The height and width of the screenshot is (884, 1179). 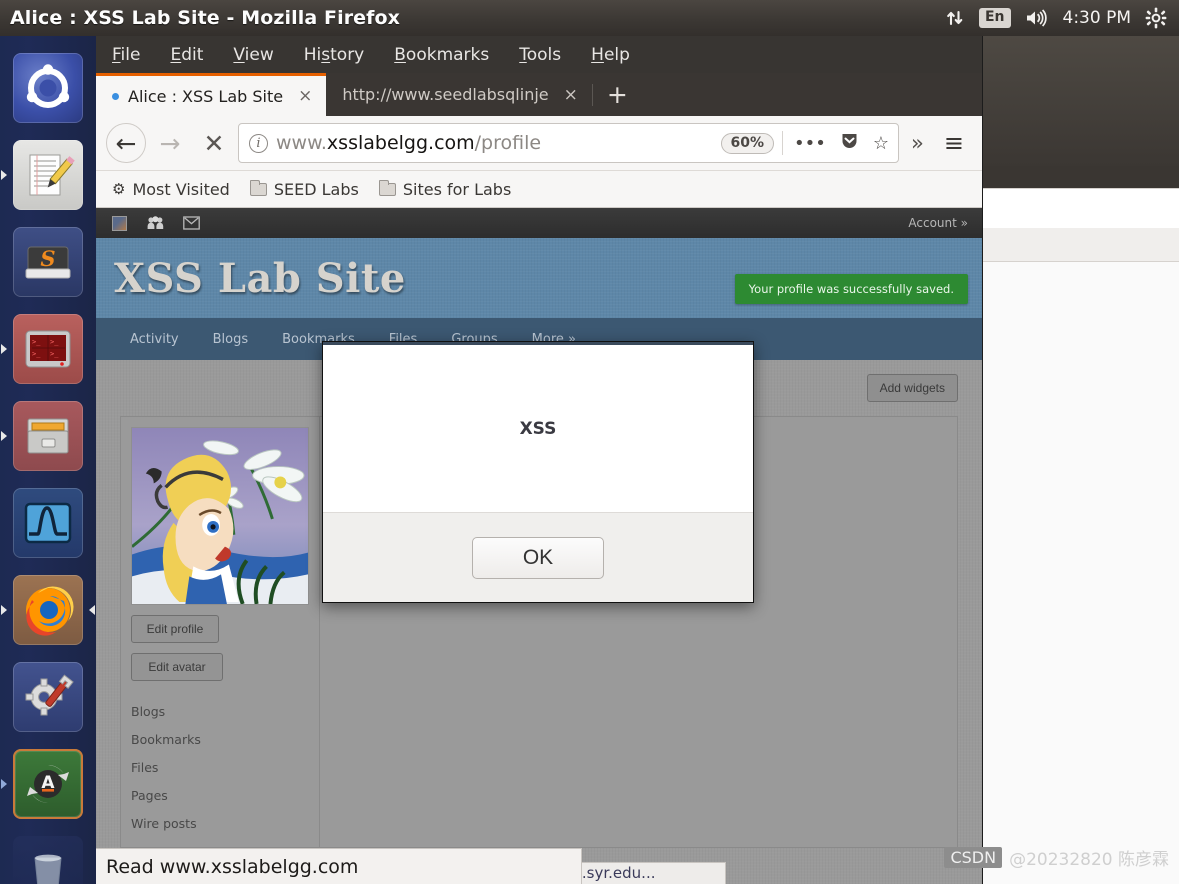 What do you see at coordinates (260, 278) in the screenshot?
I see `site-title: XSS Lab Site` at bounding box center [260, 278].